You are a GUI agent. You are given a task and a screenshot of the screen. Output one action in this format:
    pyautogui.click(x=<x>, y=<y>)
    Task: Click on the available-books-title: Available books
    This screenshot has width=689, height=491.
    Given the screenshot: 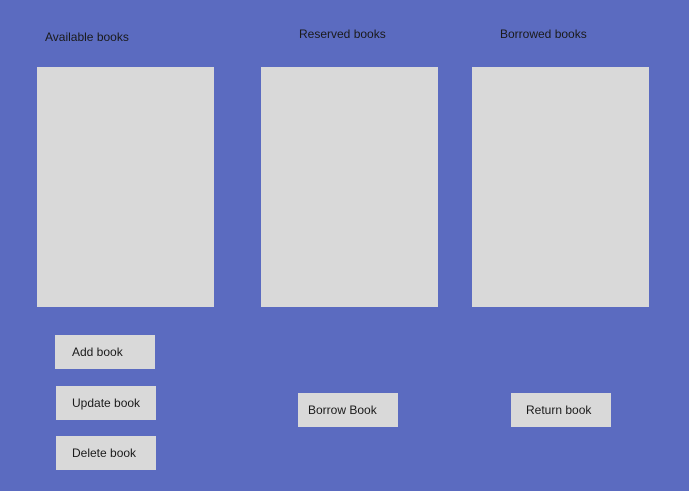 What is the action you would take?
    pyautogui.click(x=87, y=37)
    